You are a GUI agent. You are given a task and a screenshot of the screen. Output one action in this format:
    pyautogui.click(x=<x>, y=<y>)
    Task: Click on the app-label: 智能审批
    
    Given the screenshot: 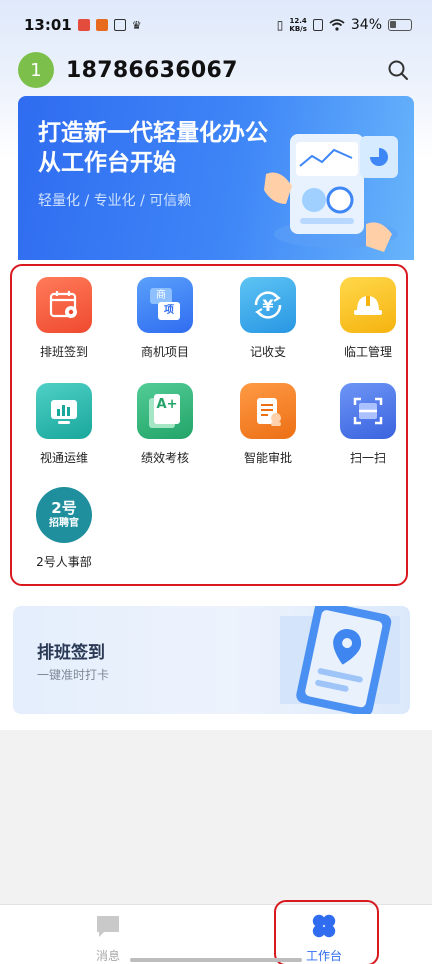 What is the action you would take?
    pyautogui.click(x=267, y=458)
    